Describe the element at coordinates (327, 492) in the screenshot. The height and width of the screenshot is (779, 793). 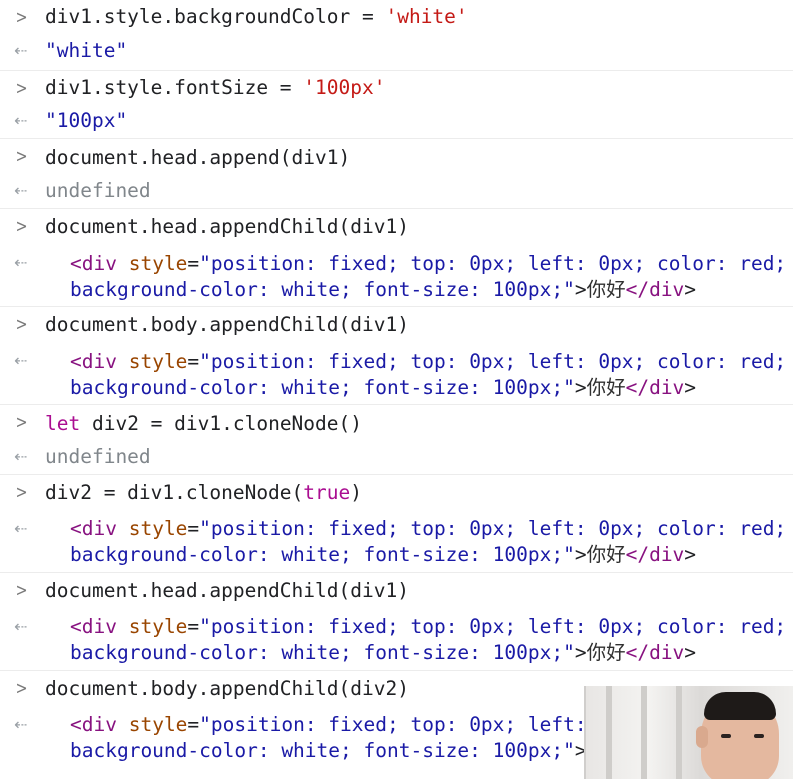
I see `boolean-literal: true` at that location.